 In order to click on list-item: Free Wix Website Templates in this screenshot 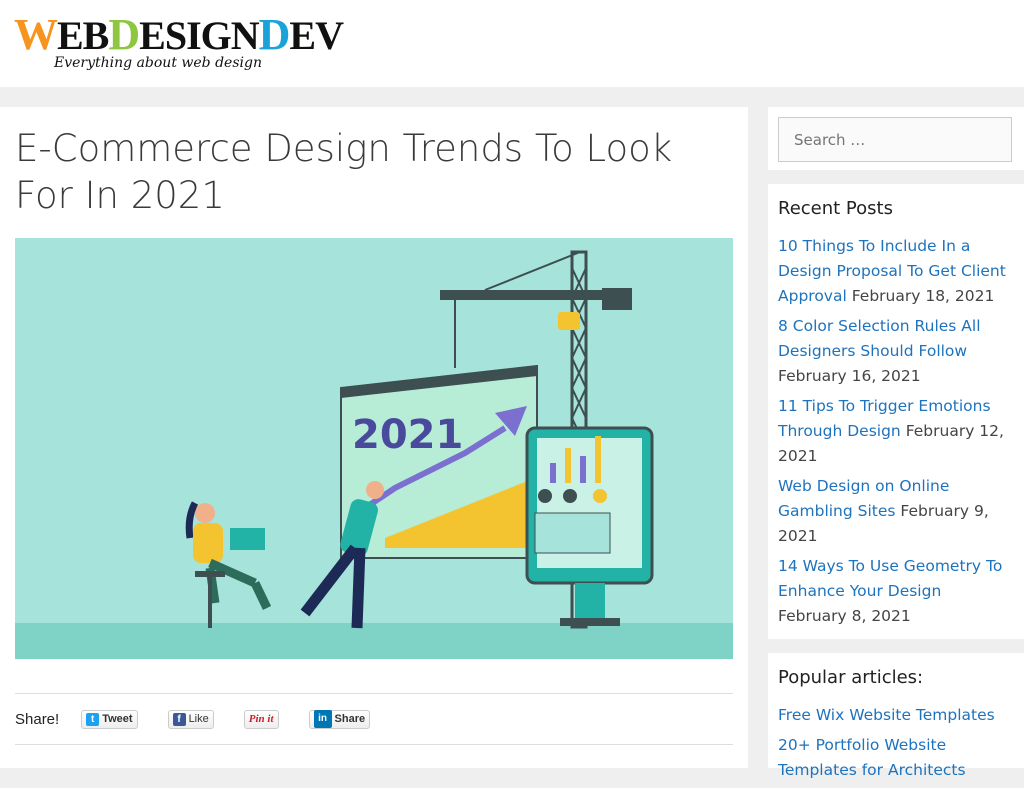, I will do `click(894, 715)`.